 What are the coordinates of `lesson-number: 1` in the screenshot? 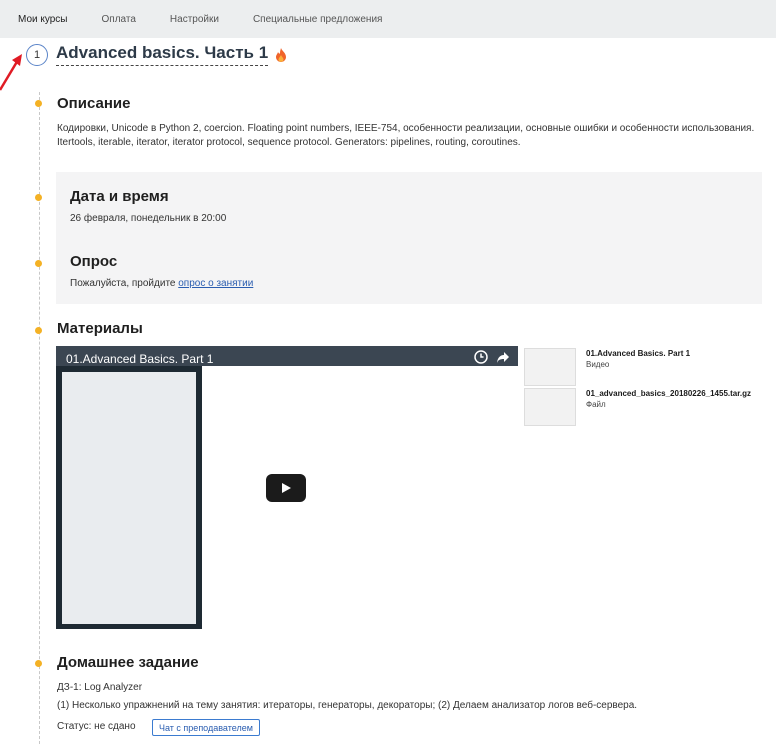 It's located at (37, 54).